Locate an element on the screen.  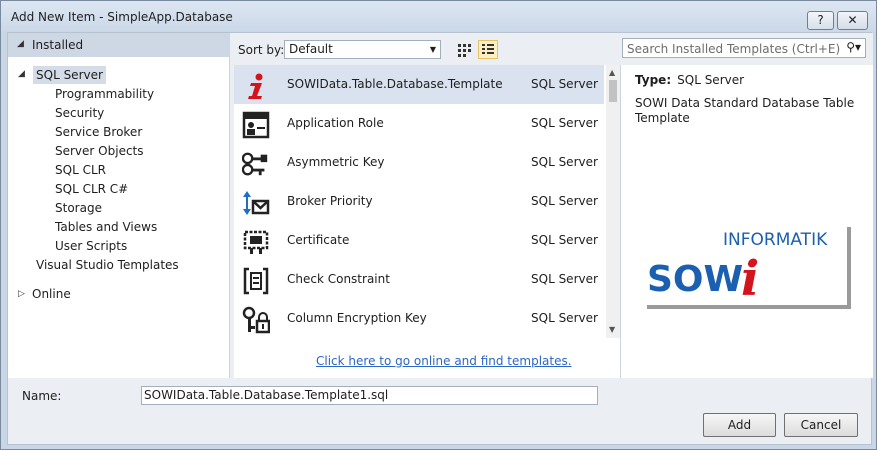
asymmetric-key-icon is located at coordinates (255, 164).